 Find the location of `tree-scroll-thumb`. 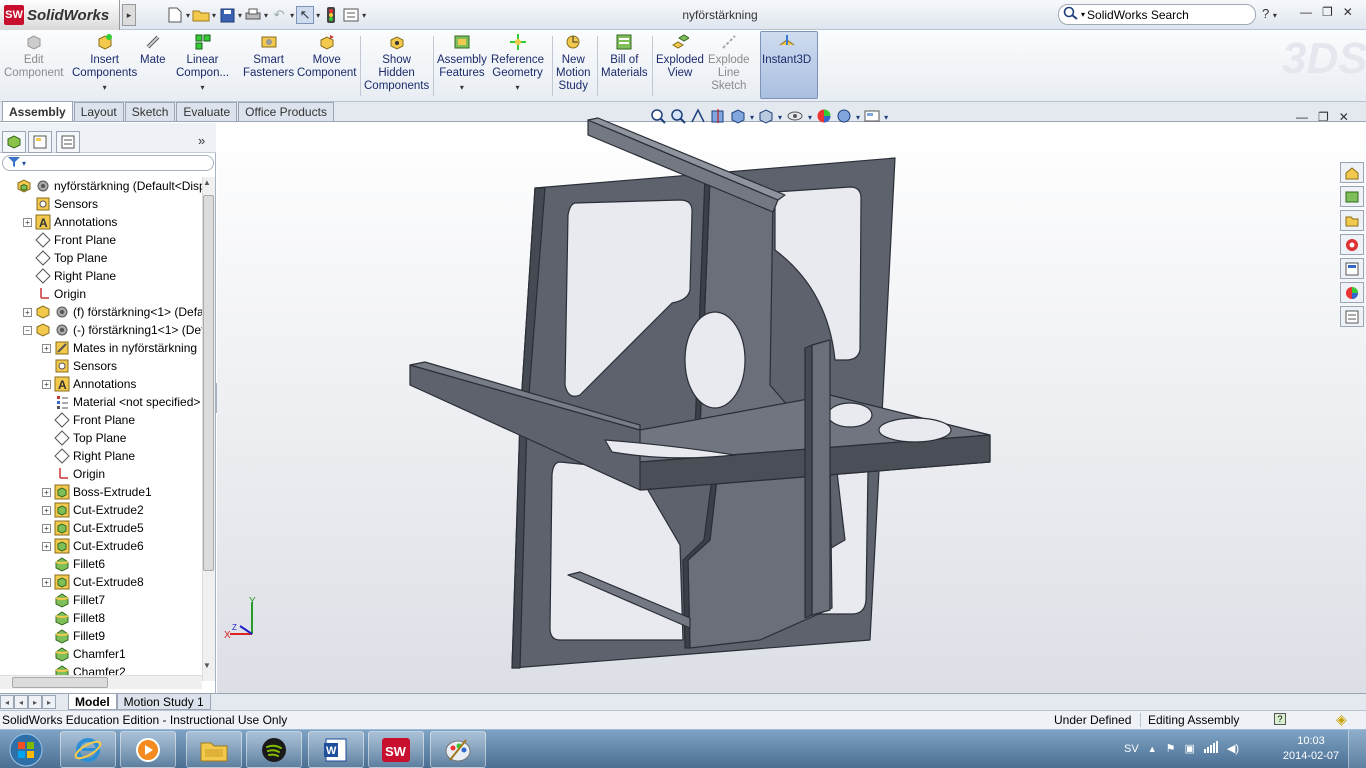

tree-scroll-thumb is located at coordinates (208, 383).